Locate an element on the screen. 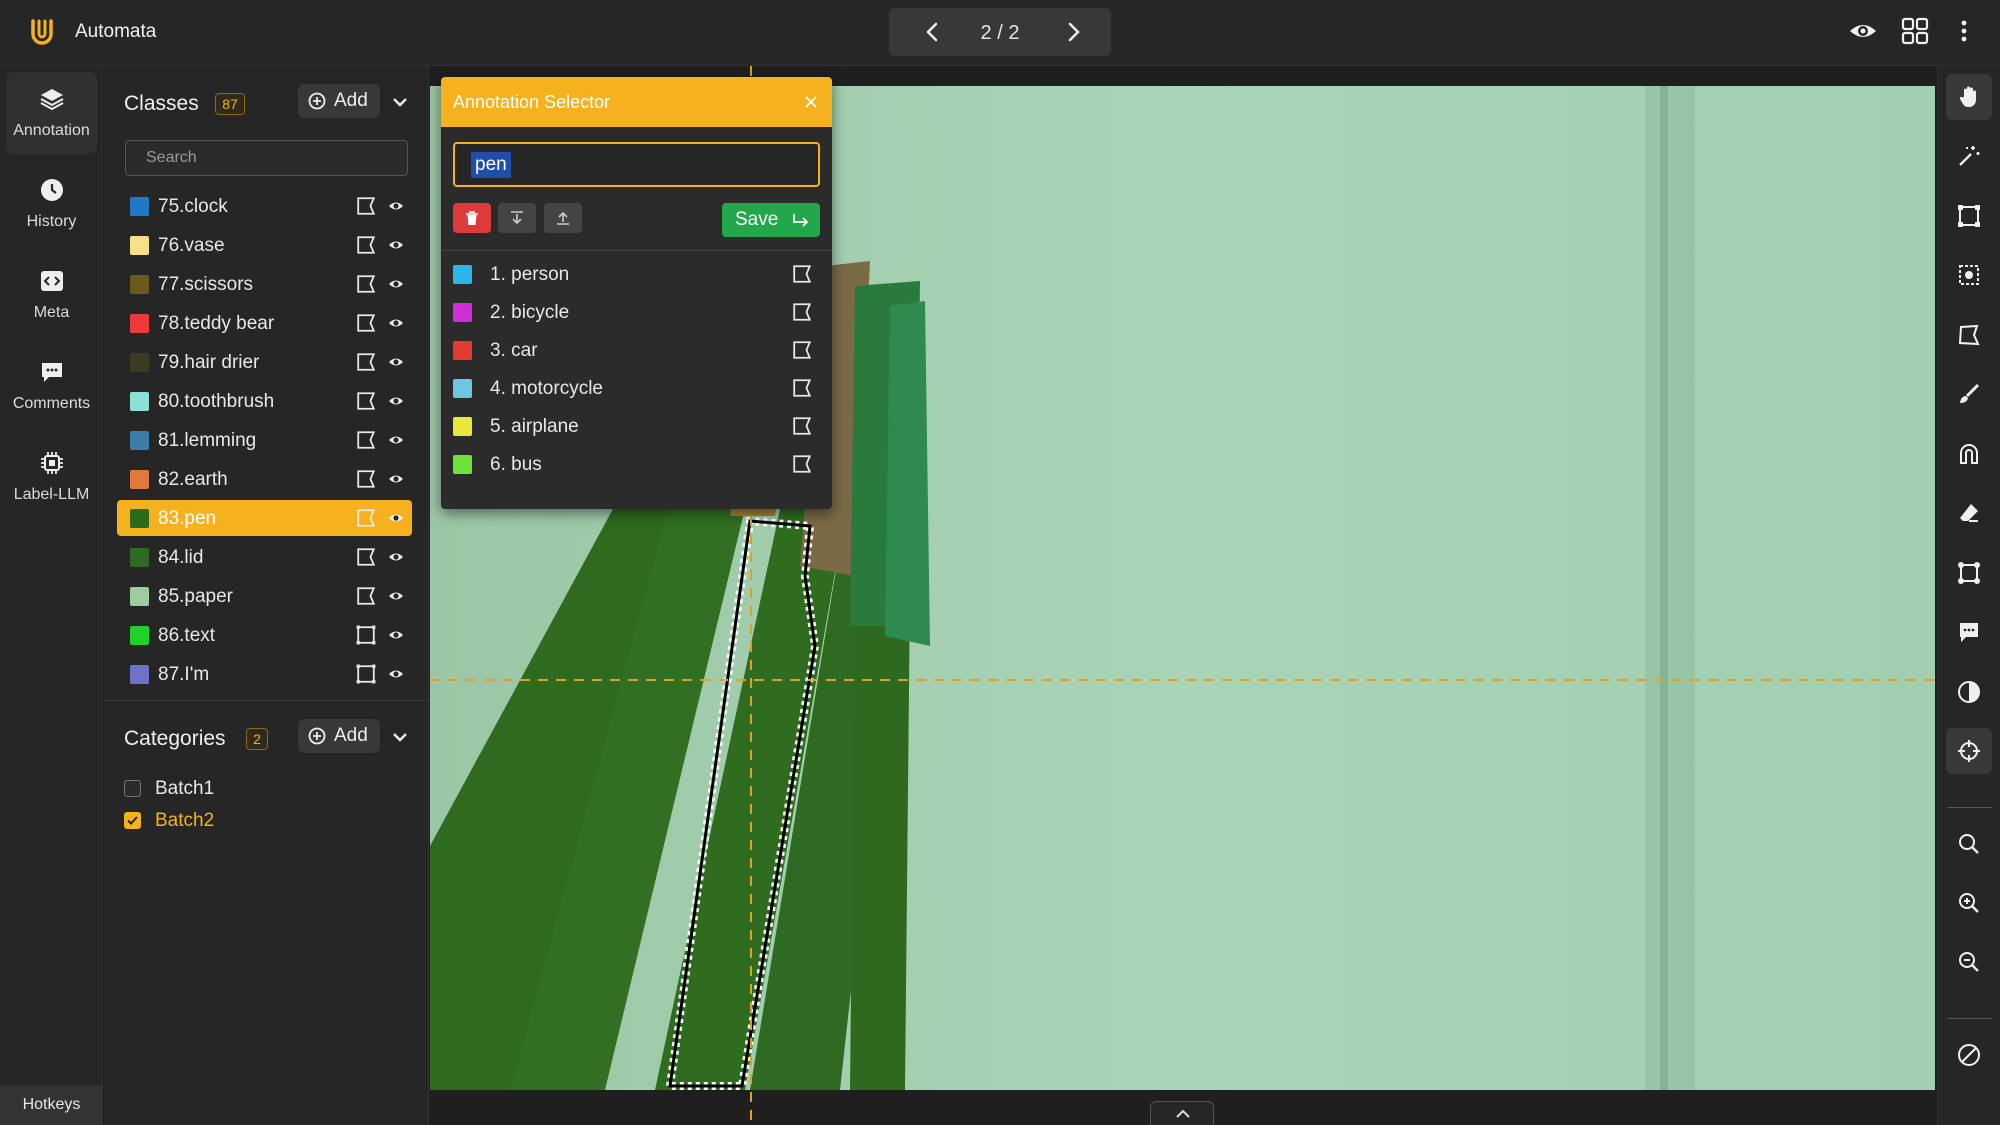 Image resolution: width=2000 pixels, height=1125 pixels. class-item: 75.clock is located at coordinates (264, 206).